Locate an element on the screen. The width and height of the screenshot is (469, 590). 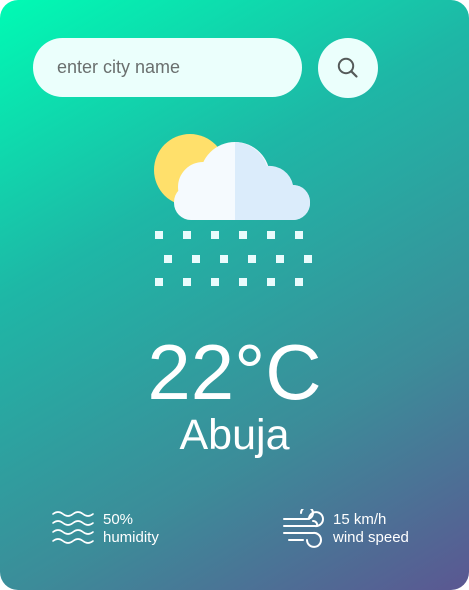
city-search-input is located at coordinates (167, 67).